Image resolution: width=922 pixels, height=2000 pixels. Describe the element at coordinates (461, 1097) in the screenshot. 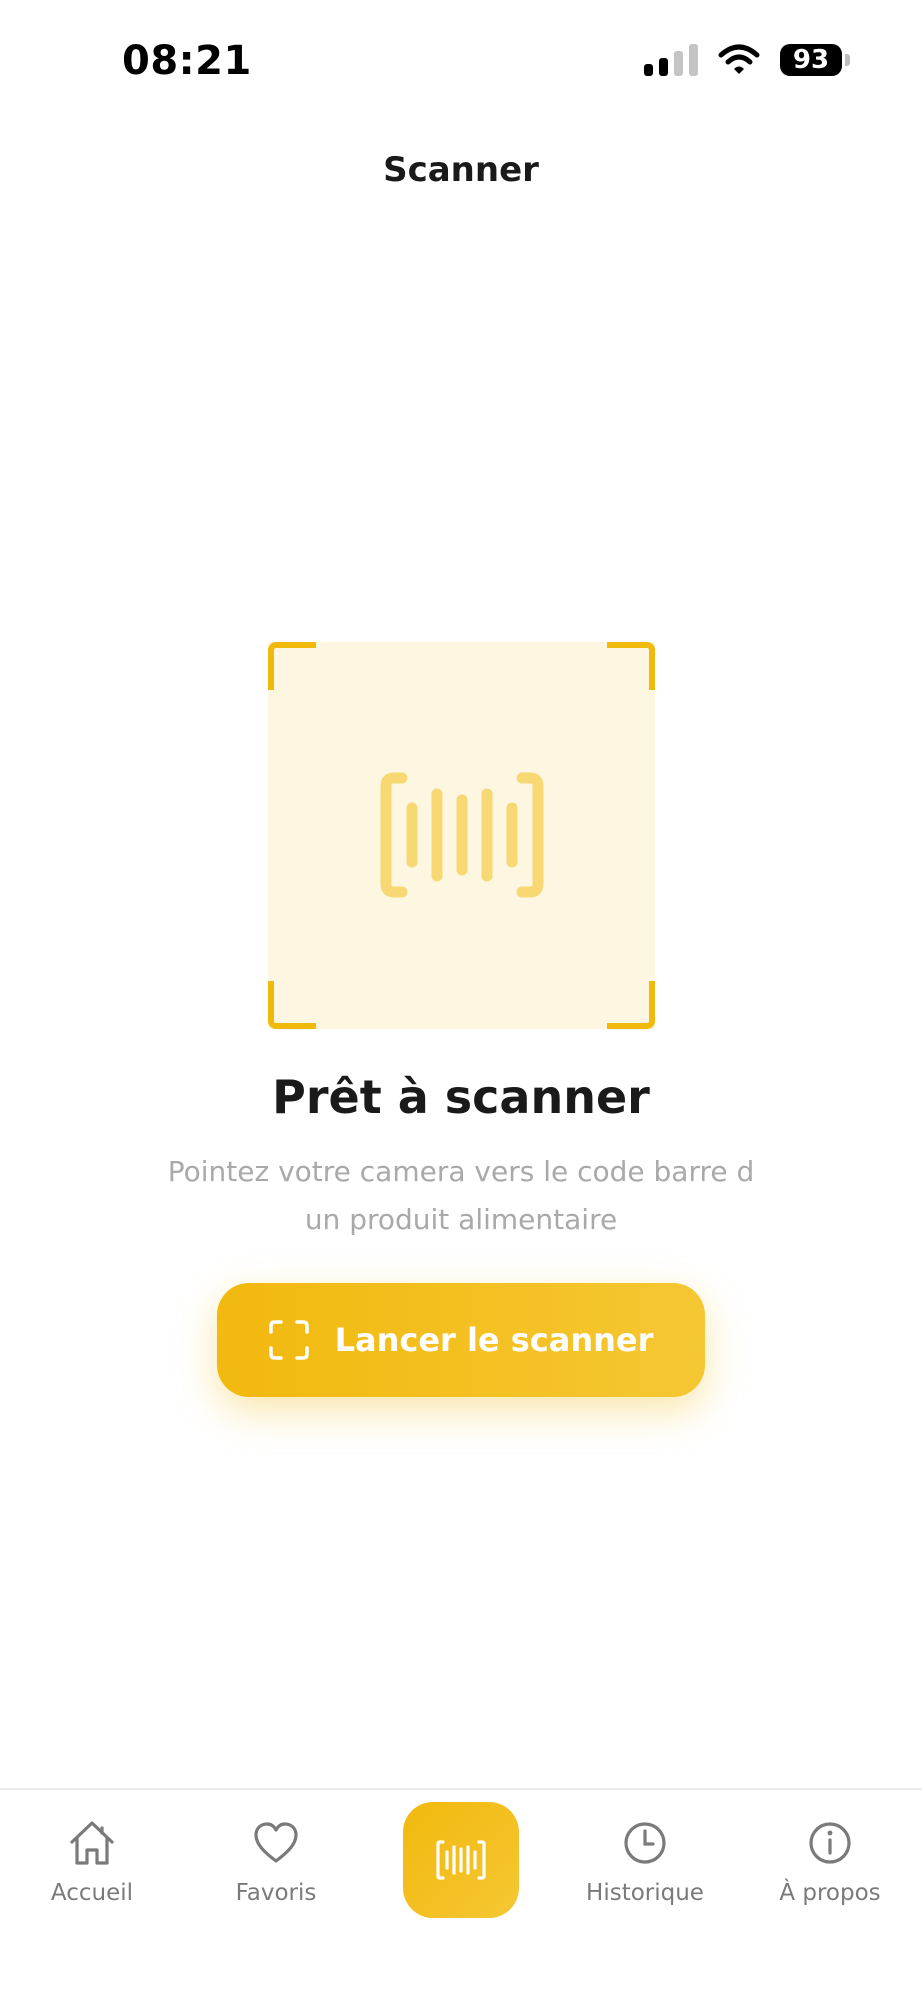

I see `ready-title: Prêt à scanner` at that location.